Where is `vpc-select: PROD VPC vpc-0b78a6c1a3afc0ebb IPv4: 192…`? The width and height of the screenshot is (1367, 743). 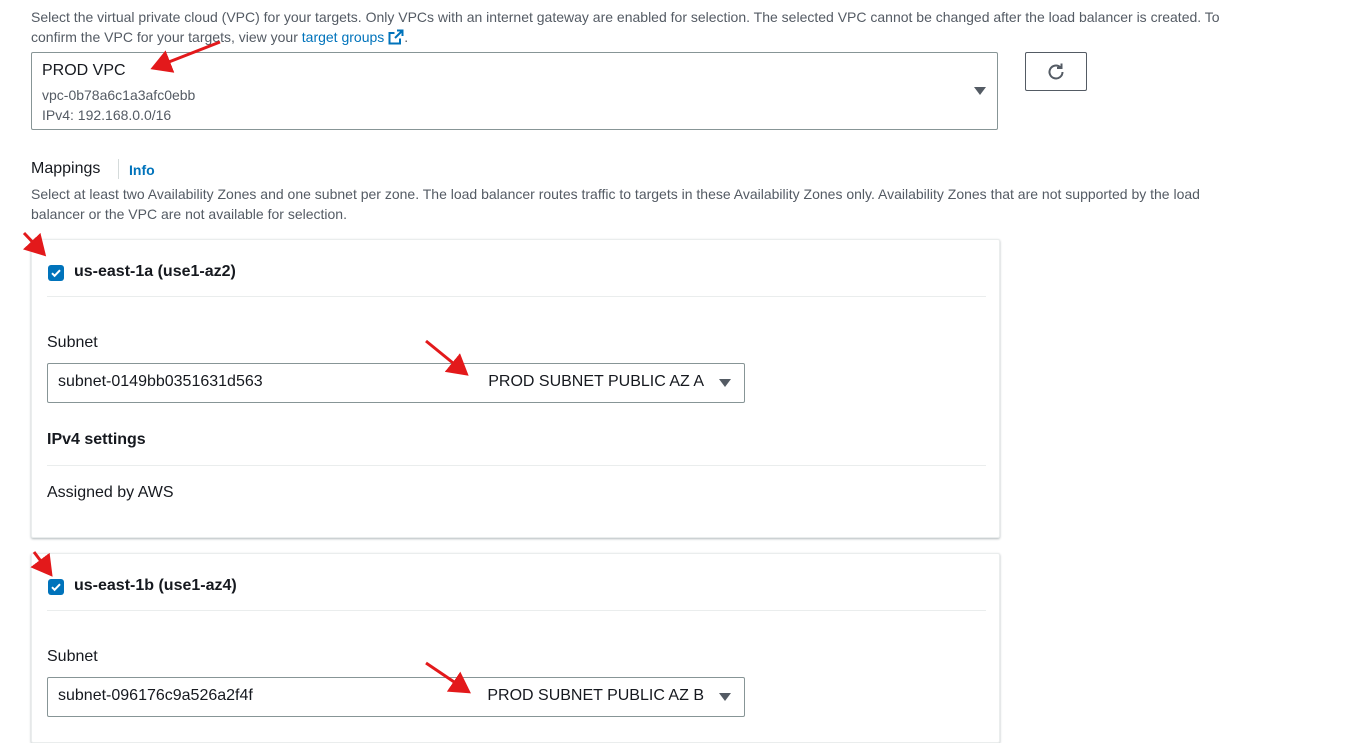 vpc-select: PROD VPC vpc-0b78a6c1a3afc0ebb IPv4: 192… is located at coordinates (514, 91).